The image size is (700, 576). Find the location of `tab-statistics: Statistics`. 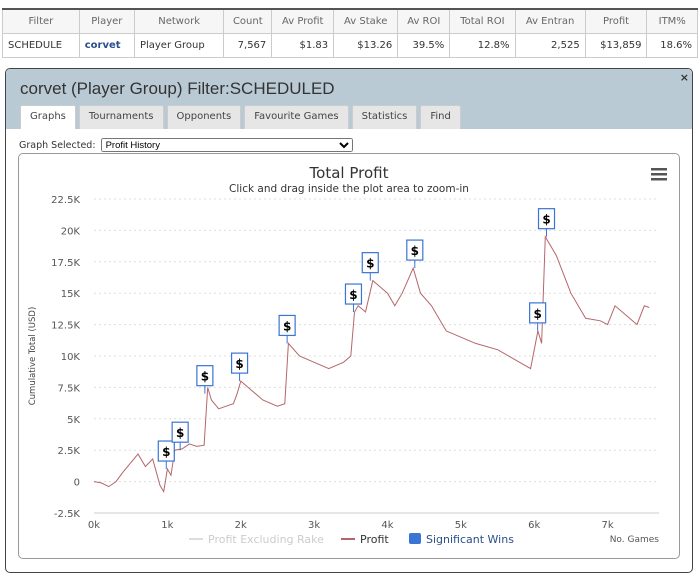

tab-statistics: Statistics is located at coordinates (384, 117).